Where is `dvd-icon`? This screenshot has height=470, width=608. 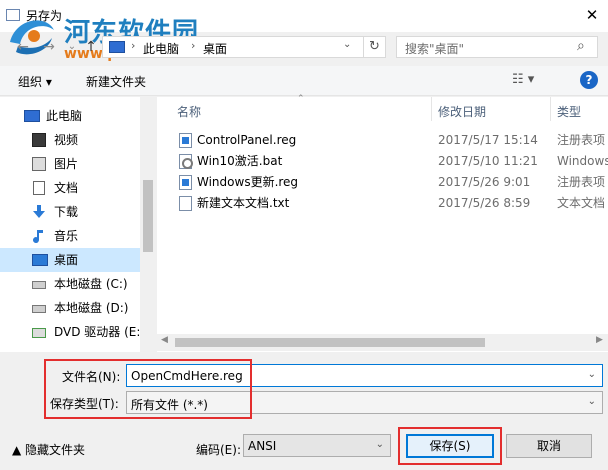 dvd-icon is located at coordinates (39, 333).